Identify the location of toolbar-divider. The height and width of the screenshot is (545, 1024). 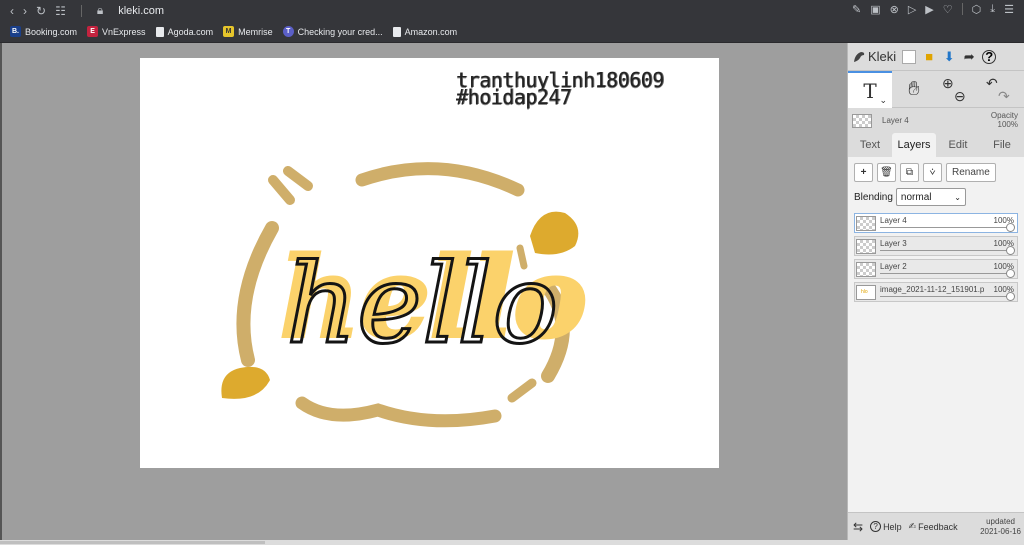
(962, 9).